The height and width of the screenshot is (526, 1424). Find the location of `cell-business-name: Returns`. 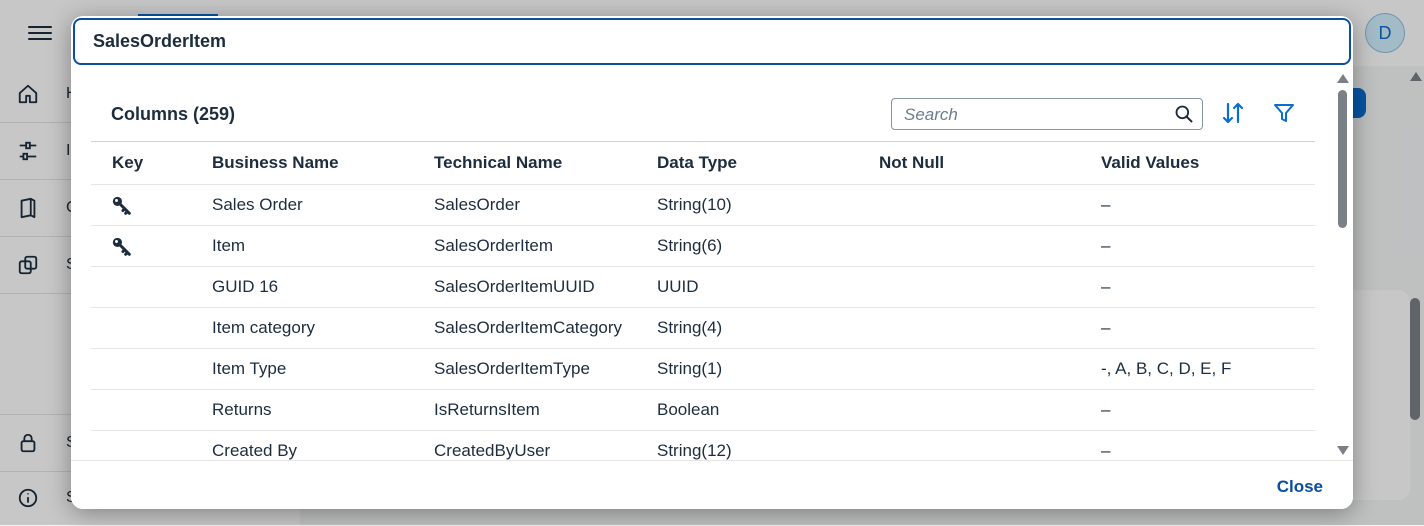

cell-business-name: Returns is located at coordinates (242, 409).